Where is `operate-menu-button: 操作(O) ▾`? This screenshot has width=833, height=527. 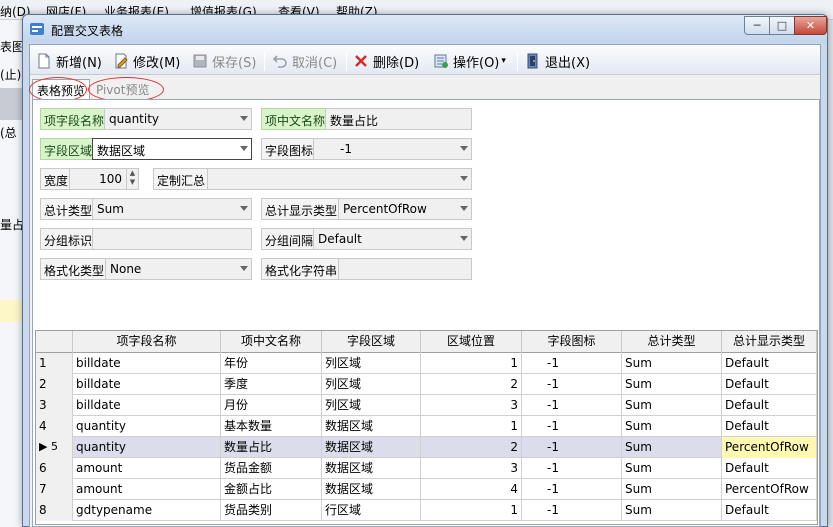 operate-menu-button: 操作(O) ▾ is located at coordinates (469, 61).